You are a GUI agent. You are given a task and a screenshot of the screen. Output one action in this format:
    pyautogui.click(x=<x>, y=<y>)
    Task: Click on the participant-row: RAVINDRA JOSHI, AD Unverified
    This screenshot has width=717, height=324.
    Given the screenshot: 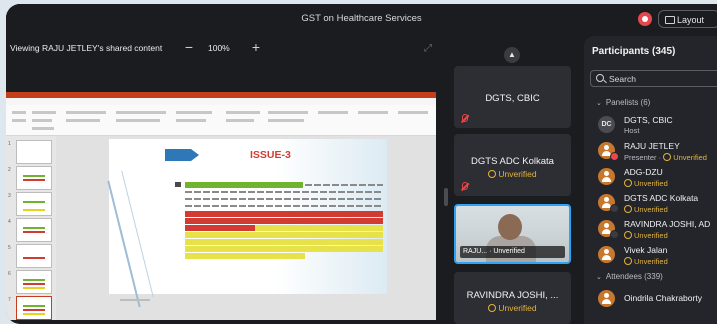 What is the action you would take?
    pyautogui.click(x=657, y=230)
    